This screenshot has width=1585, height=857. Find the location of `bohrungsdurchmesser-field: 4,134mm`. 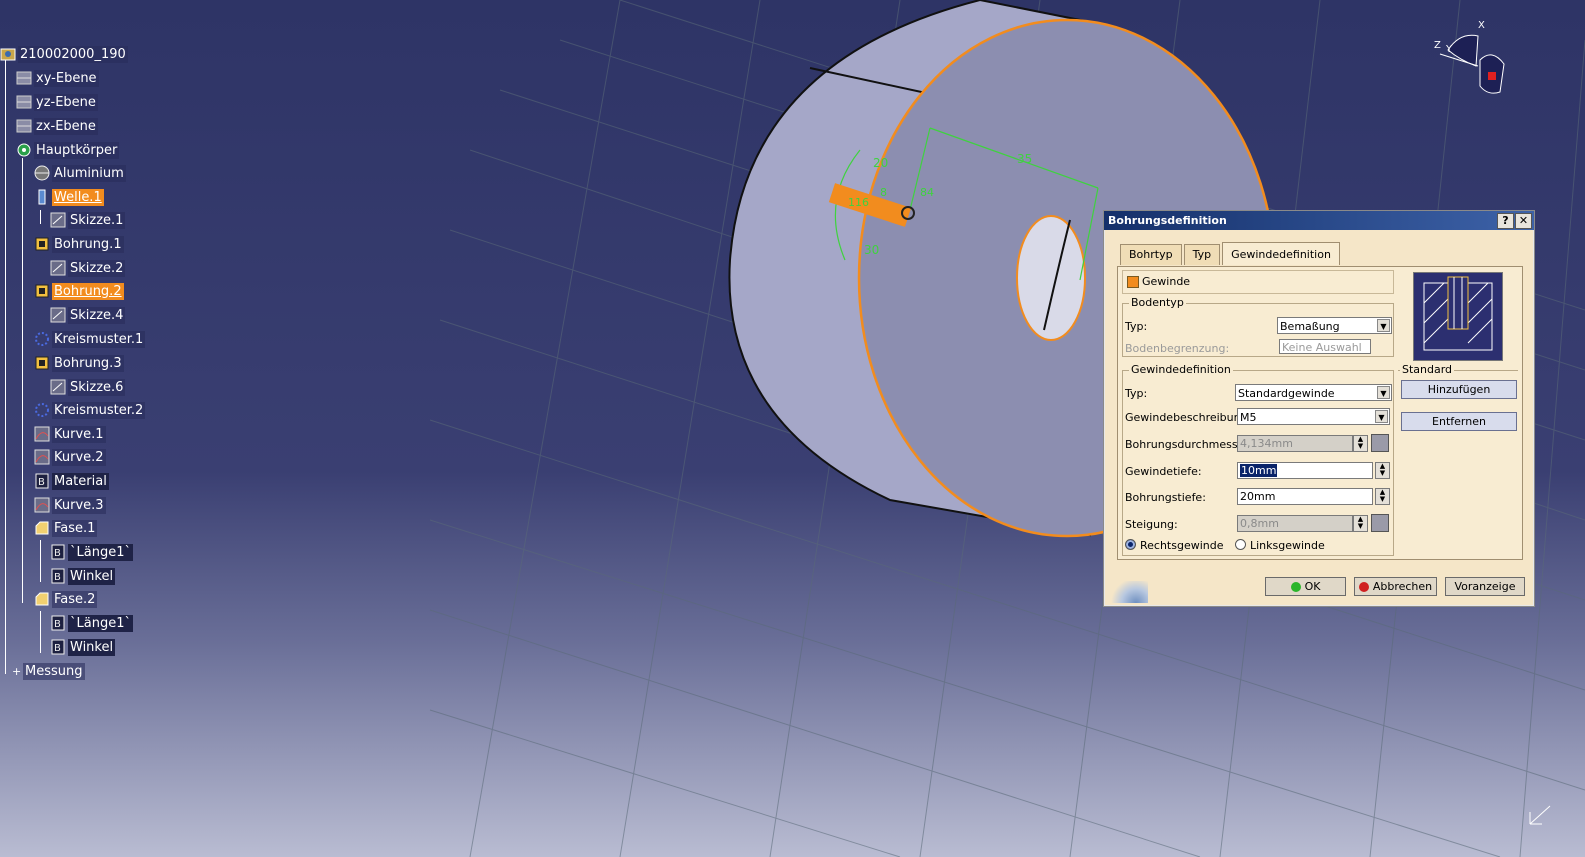

bohrungsdurchmesser-field: 4,134mm is located at coordinates (1295, 443).